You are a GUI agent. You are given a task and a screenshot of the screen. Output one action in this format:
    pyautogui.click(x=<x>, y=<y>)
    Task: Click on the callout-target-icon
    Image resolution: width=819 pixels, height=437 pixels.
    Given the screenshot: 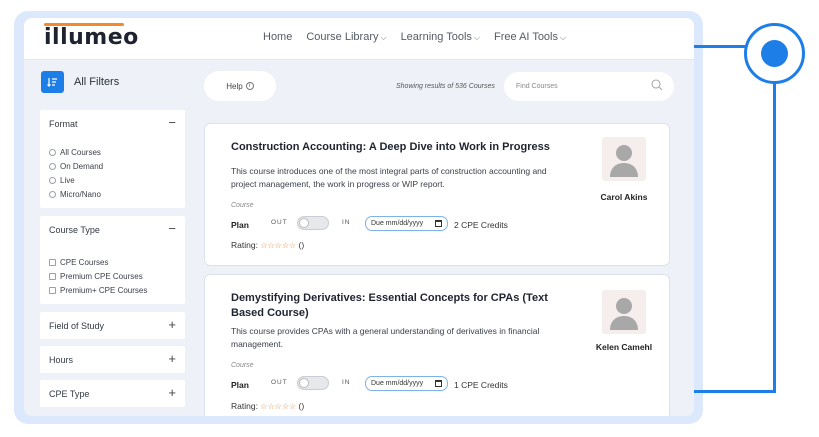 What is the action you would take?
    pyautogui.click(x=774, y=53)
    